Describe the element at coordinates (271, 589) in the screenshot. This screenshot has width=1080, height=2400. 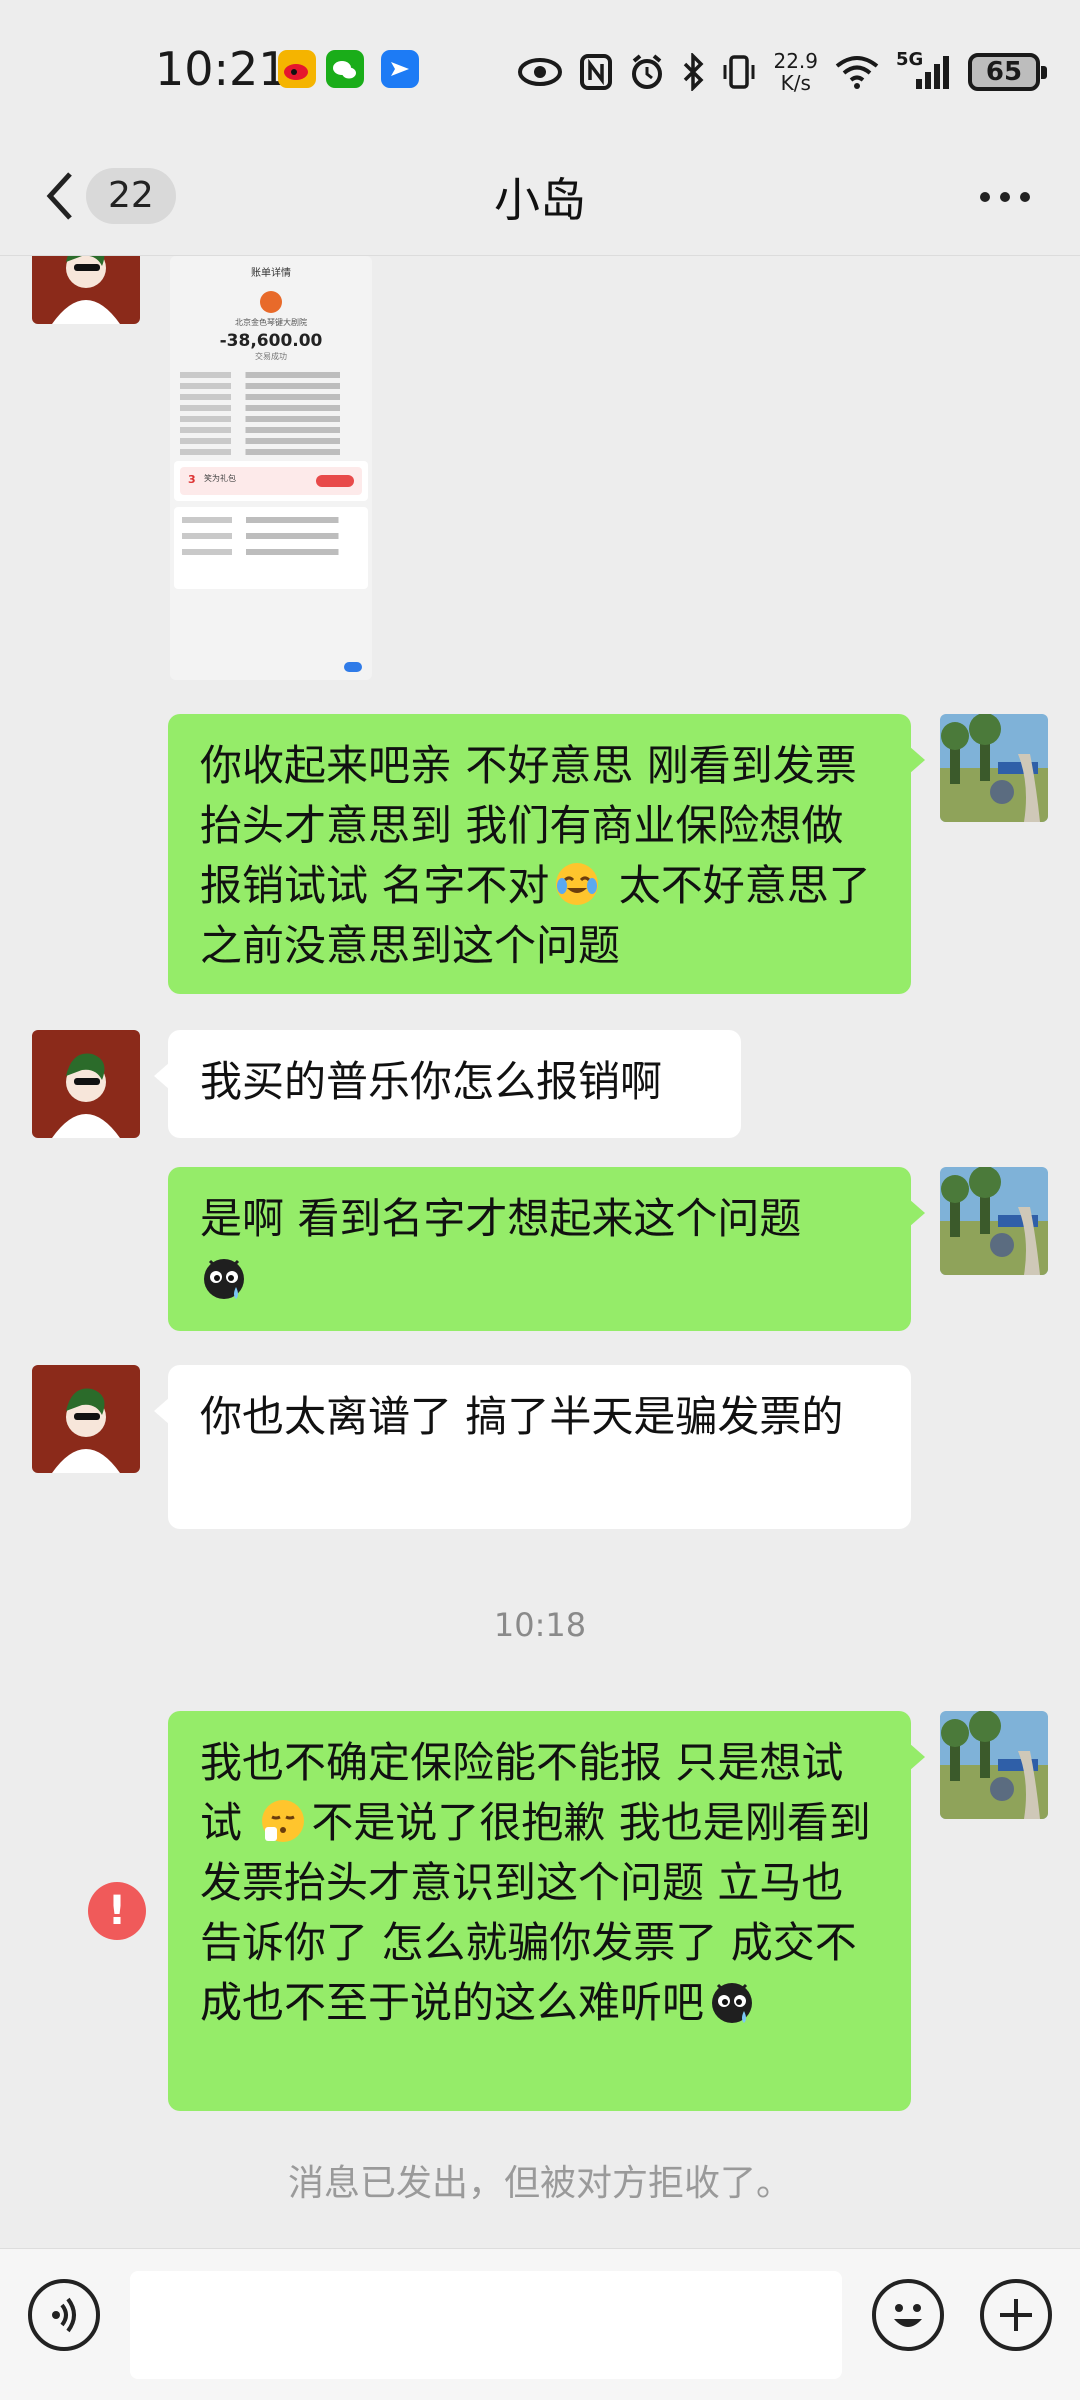
I see `receipt-settings-section` at that location.